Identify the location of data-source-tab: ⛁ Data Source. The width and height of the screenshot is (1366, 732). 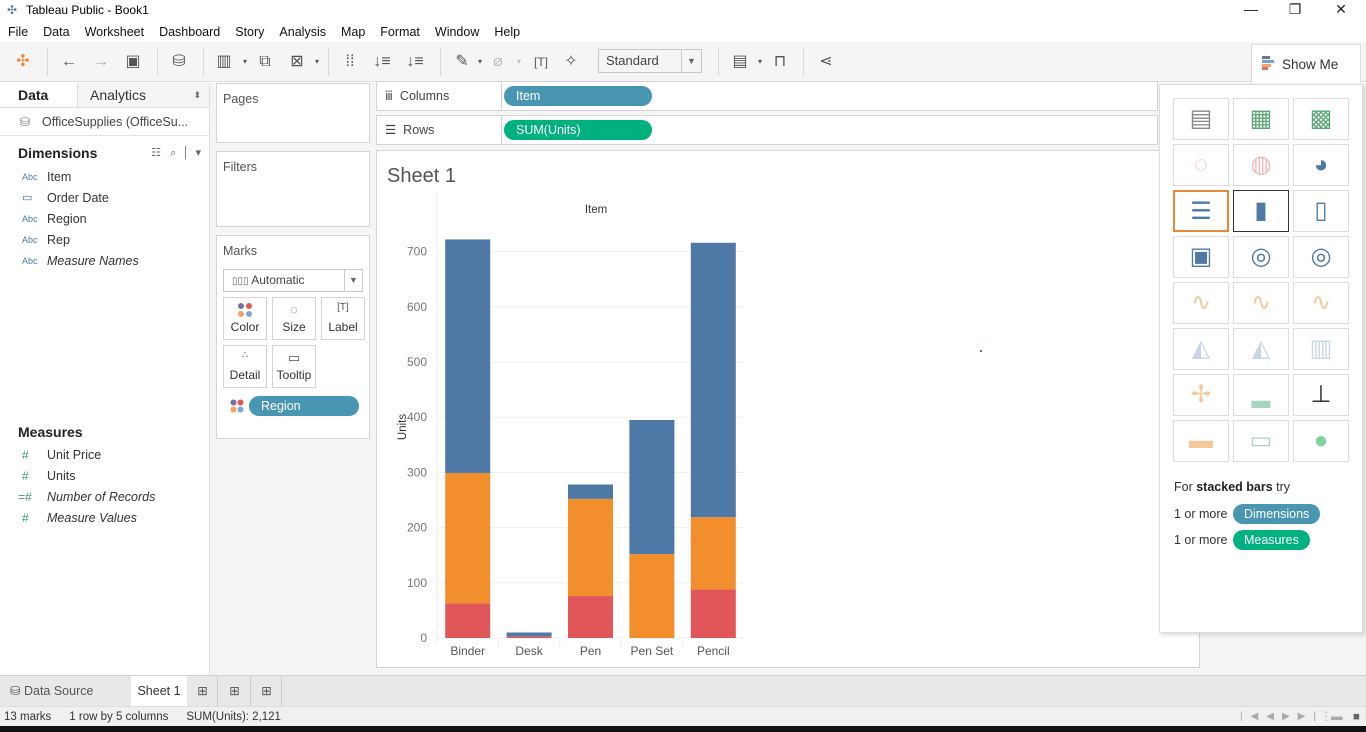
(65, 691).